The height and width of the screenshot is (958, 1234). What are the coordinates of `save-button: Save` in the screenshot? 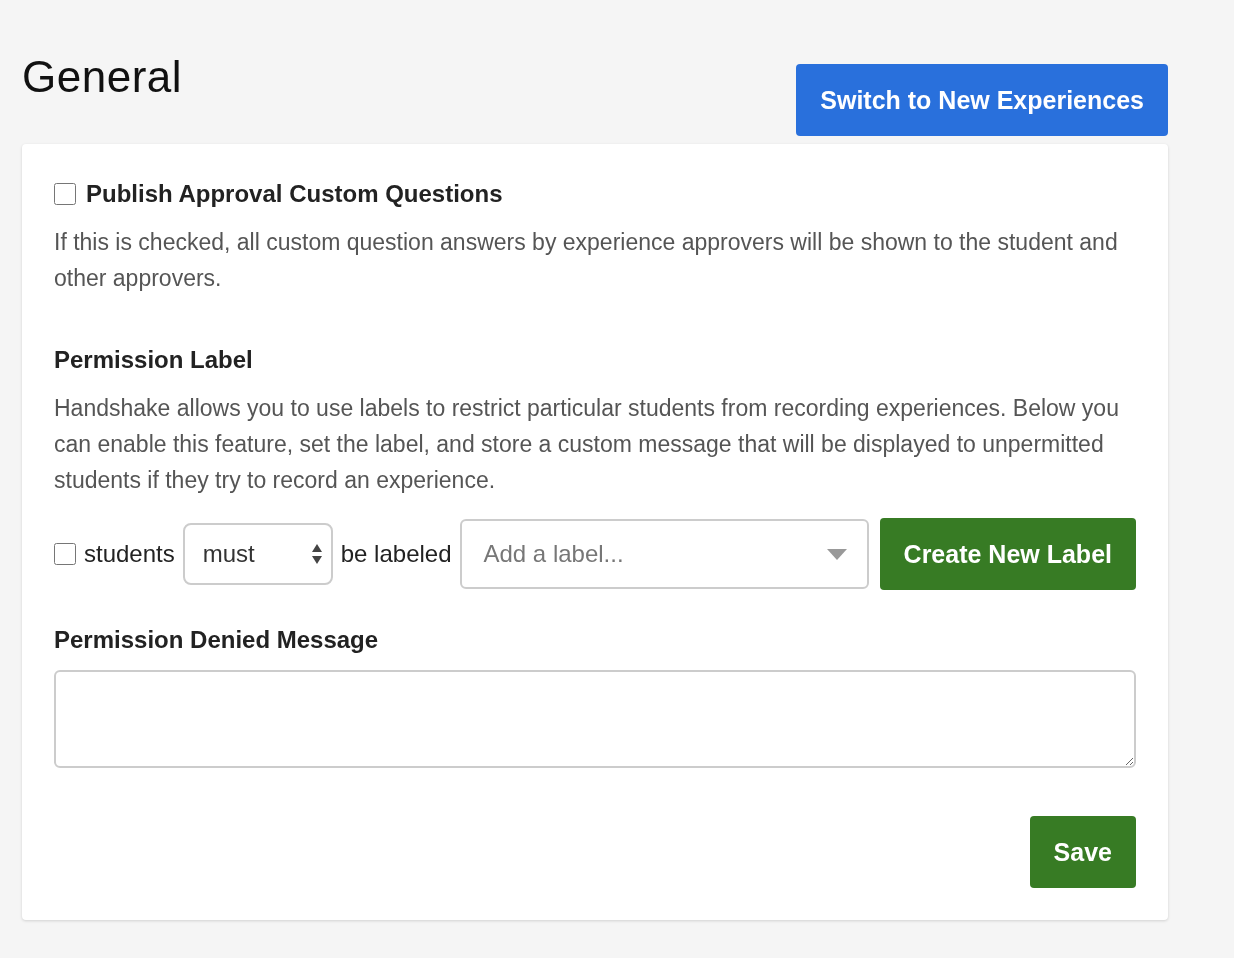 It's located at (1082, 852).